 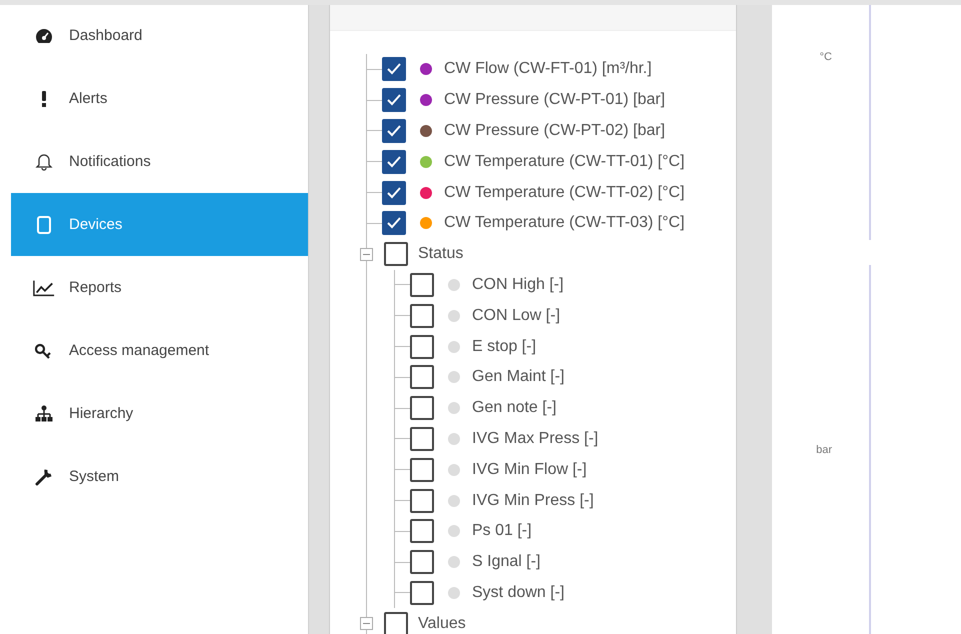 I want to click on line-chart-icon, so click(x=44, y=287).